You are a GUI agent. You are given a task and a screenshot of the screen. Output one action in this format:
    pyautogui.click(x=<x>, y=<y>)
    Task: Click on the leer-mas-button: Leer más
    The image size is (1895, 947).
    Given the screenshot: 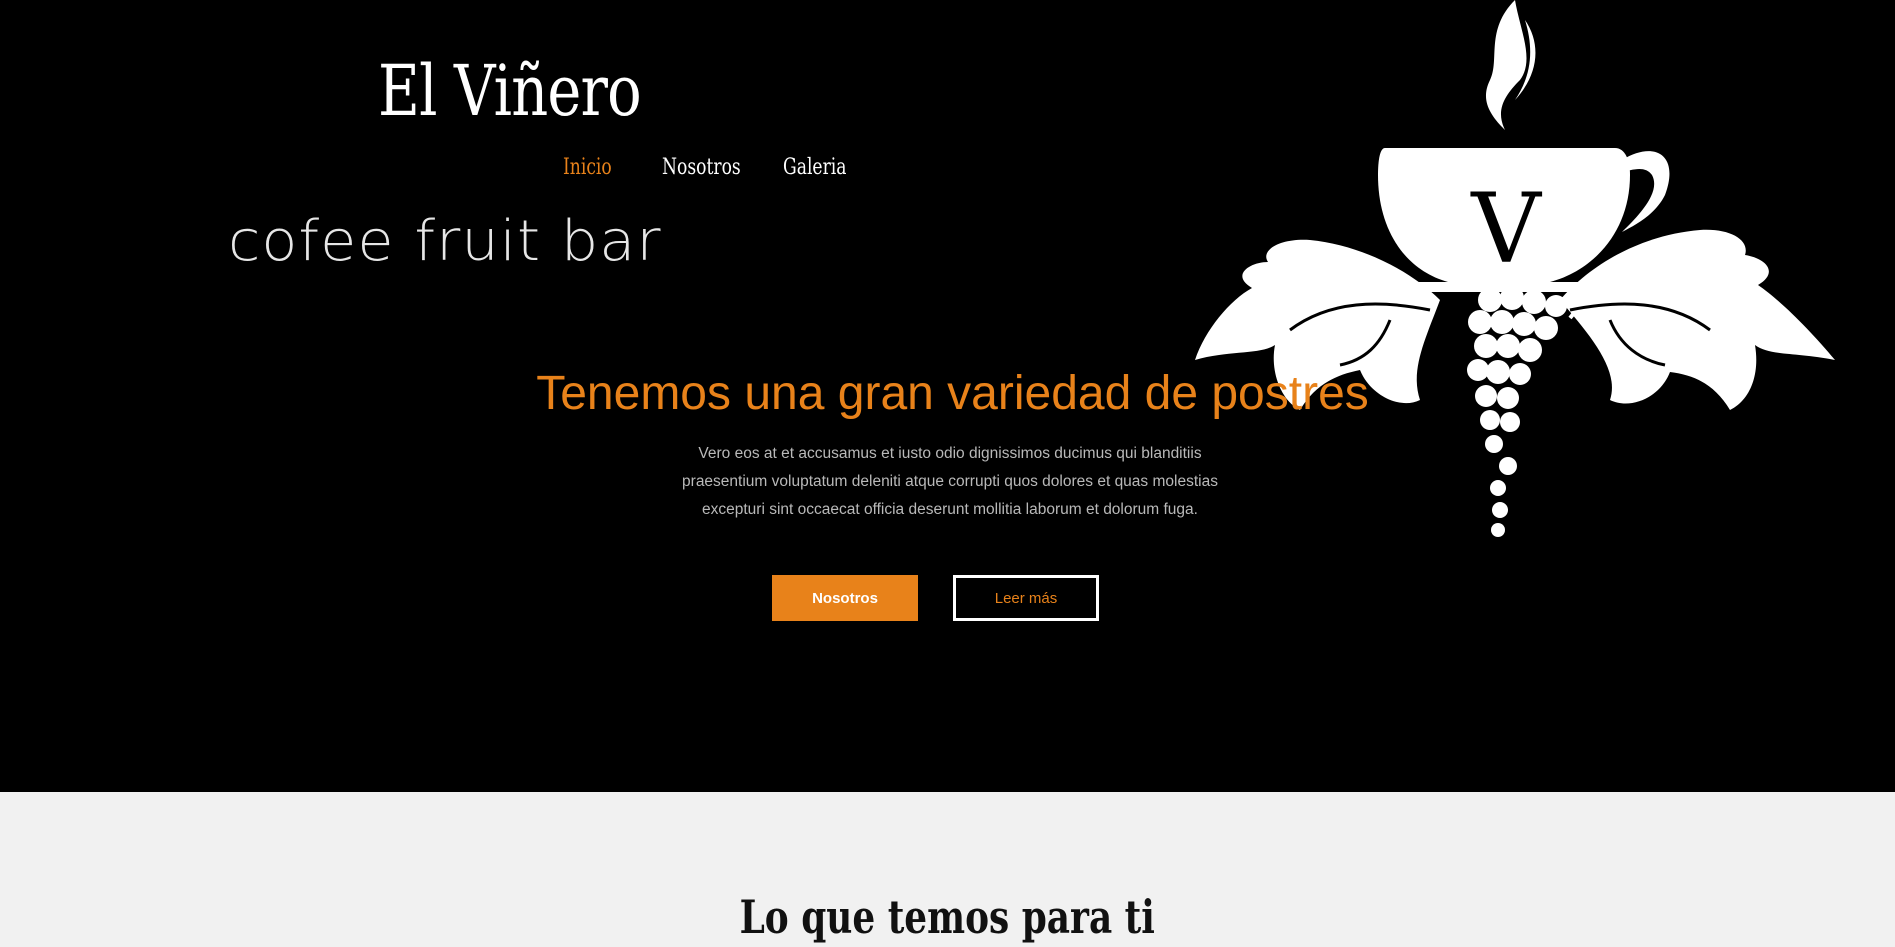 What is the action you would take?
    pyautogui.click(x=1026, y=598)
    